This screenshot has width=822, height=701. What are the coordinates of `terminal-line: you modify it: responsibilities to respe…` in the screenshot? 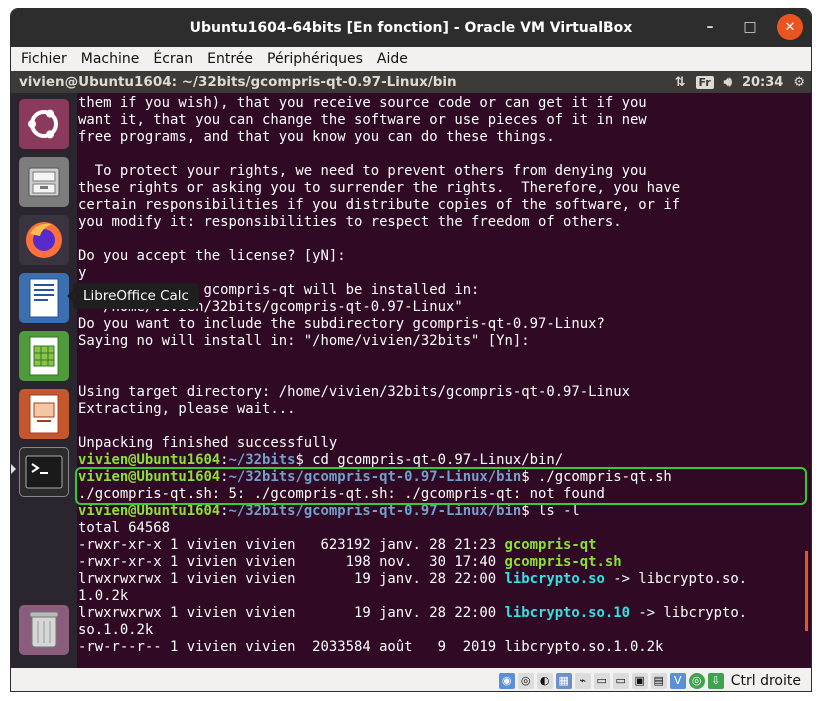 It's located at (350, 222).